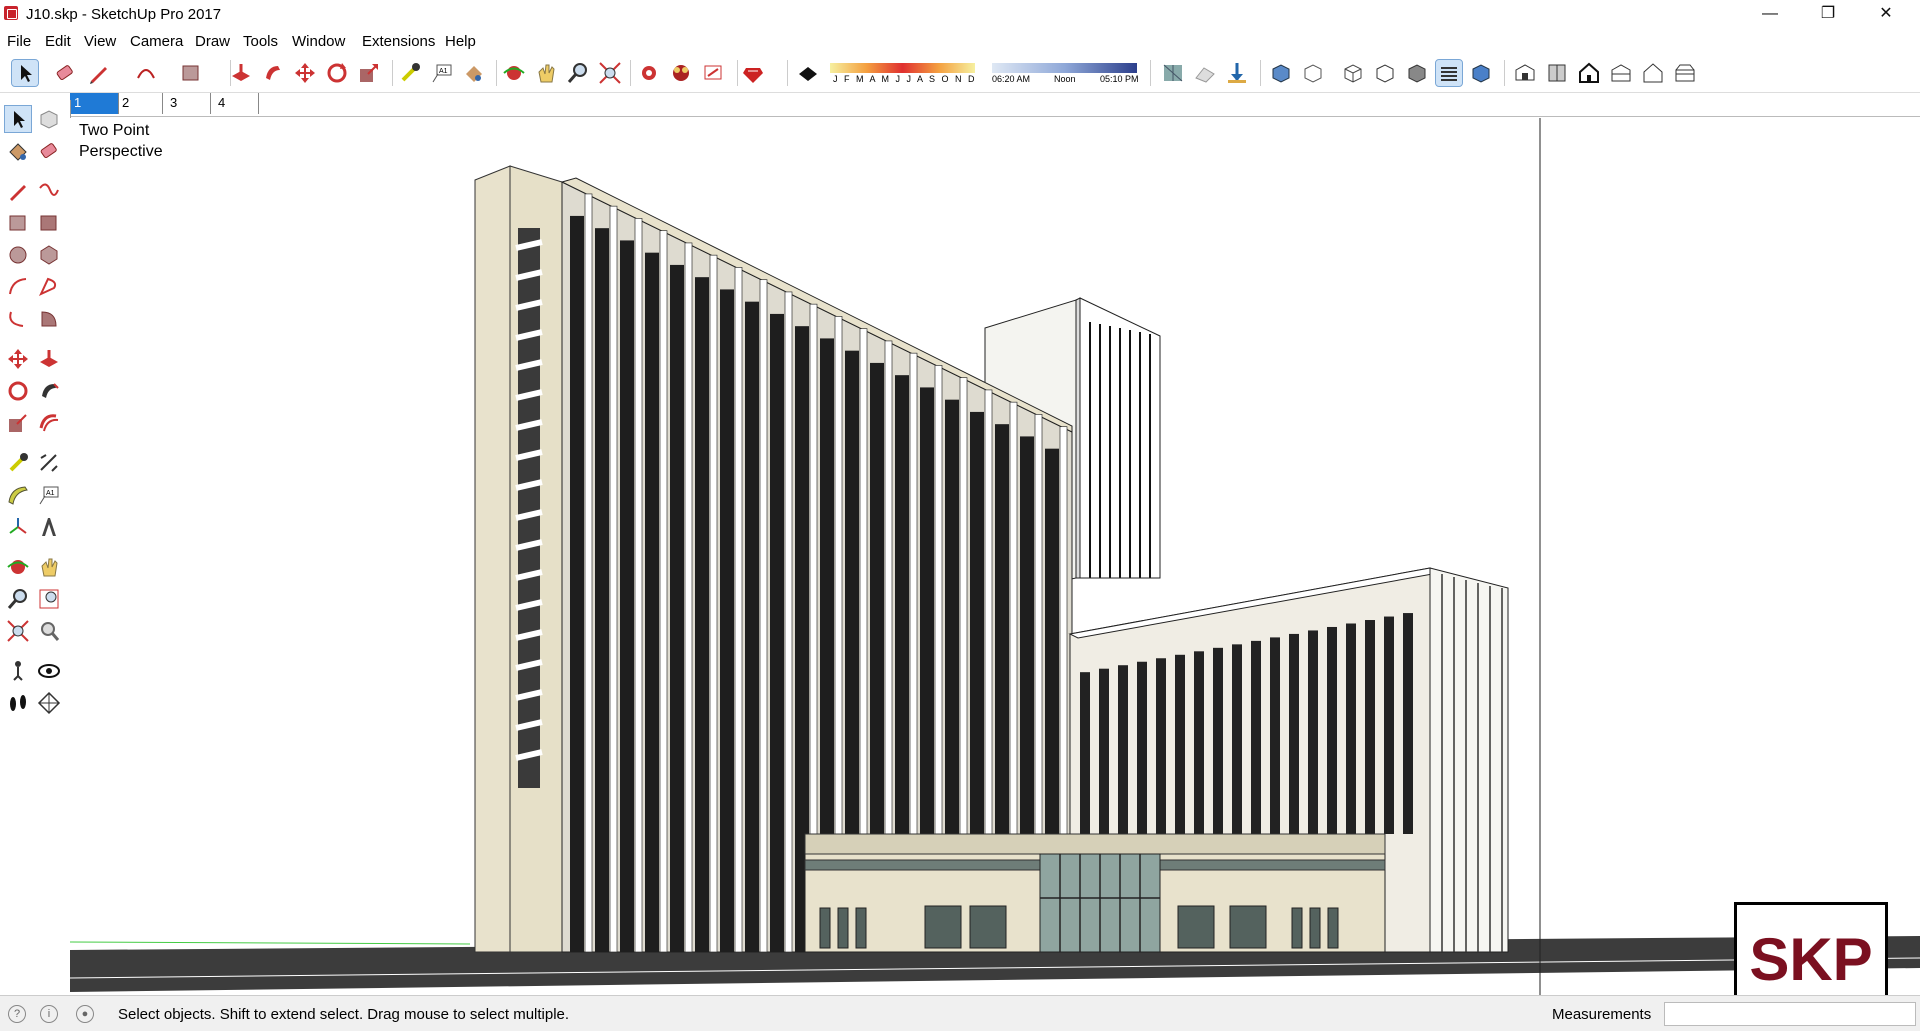 This screenshot has width=1920, height=1031. What do you see at coordinates (398, 41) in the screenshot?
I see `menu-extensions: Extensions` at bounding box center [398, 41].